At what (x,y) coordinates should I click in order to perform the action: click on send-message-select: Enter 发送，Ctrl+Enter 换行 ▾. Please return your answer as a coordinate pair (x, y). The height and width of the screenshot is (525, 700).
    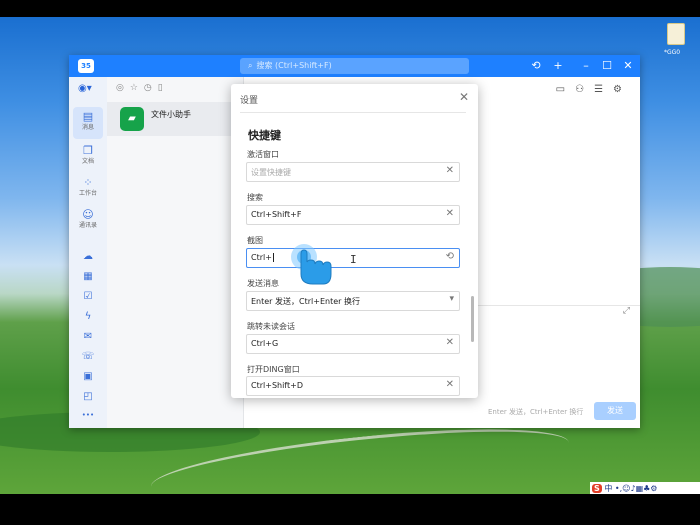
    Looking at the image, I should click on (353, 301).